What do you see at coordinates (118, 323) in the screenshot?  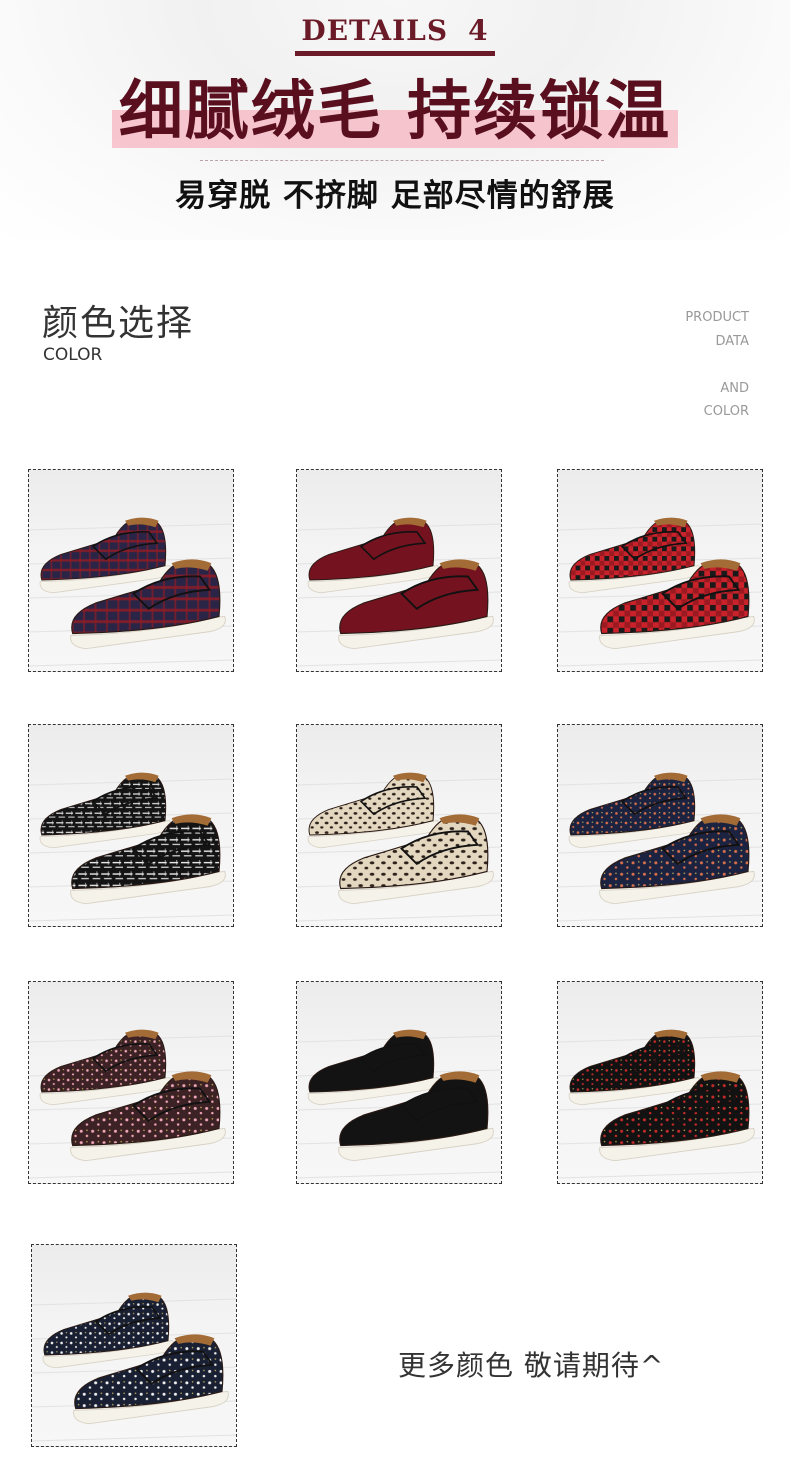 I see `color-section-title: 颜色选择` at bounding box center [118, 323].